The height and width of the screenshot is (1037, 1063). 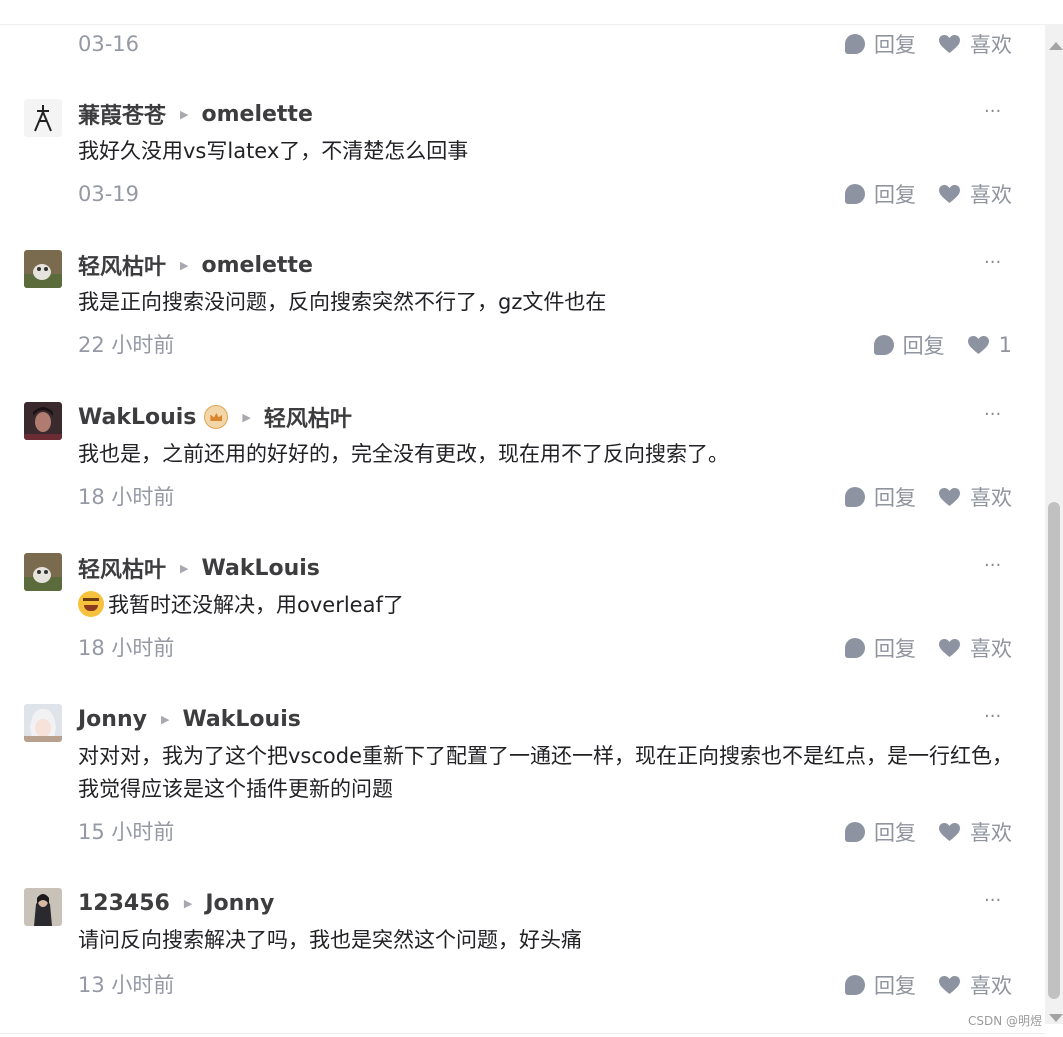 What do you see at coordinates (126, 832) in the screenshot?
I see `comment-time: 15 小时前` at bounding box center [126, 832].